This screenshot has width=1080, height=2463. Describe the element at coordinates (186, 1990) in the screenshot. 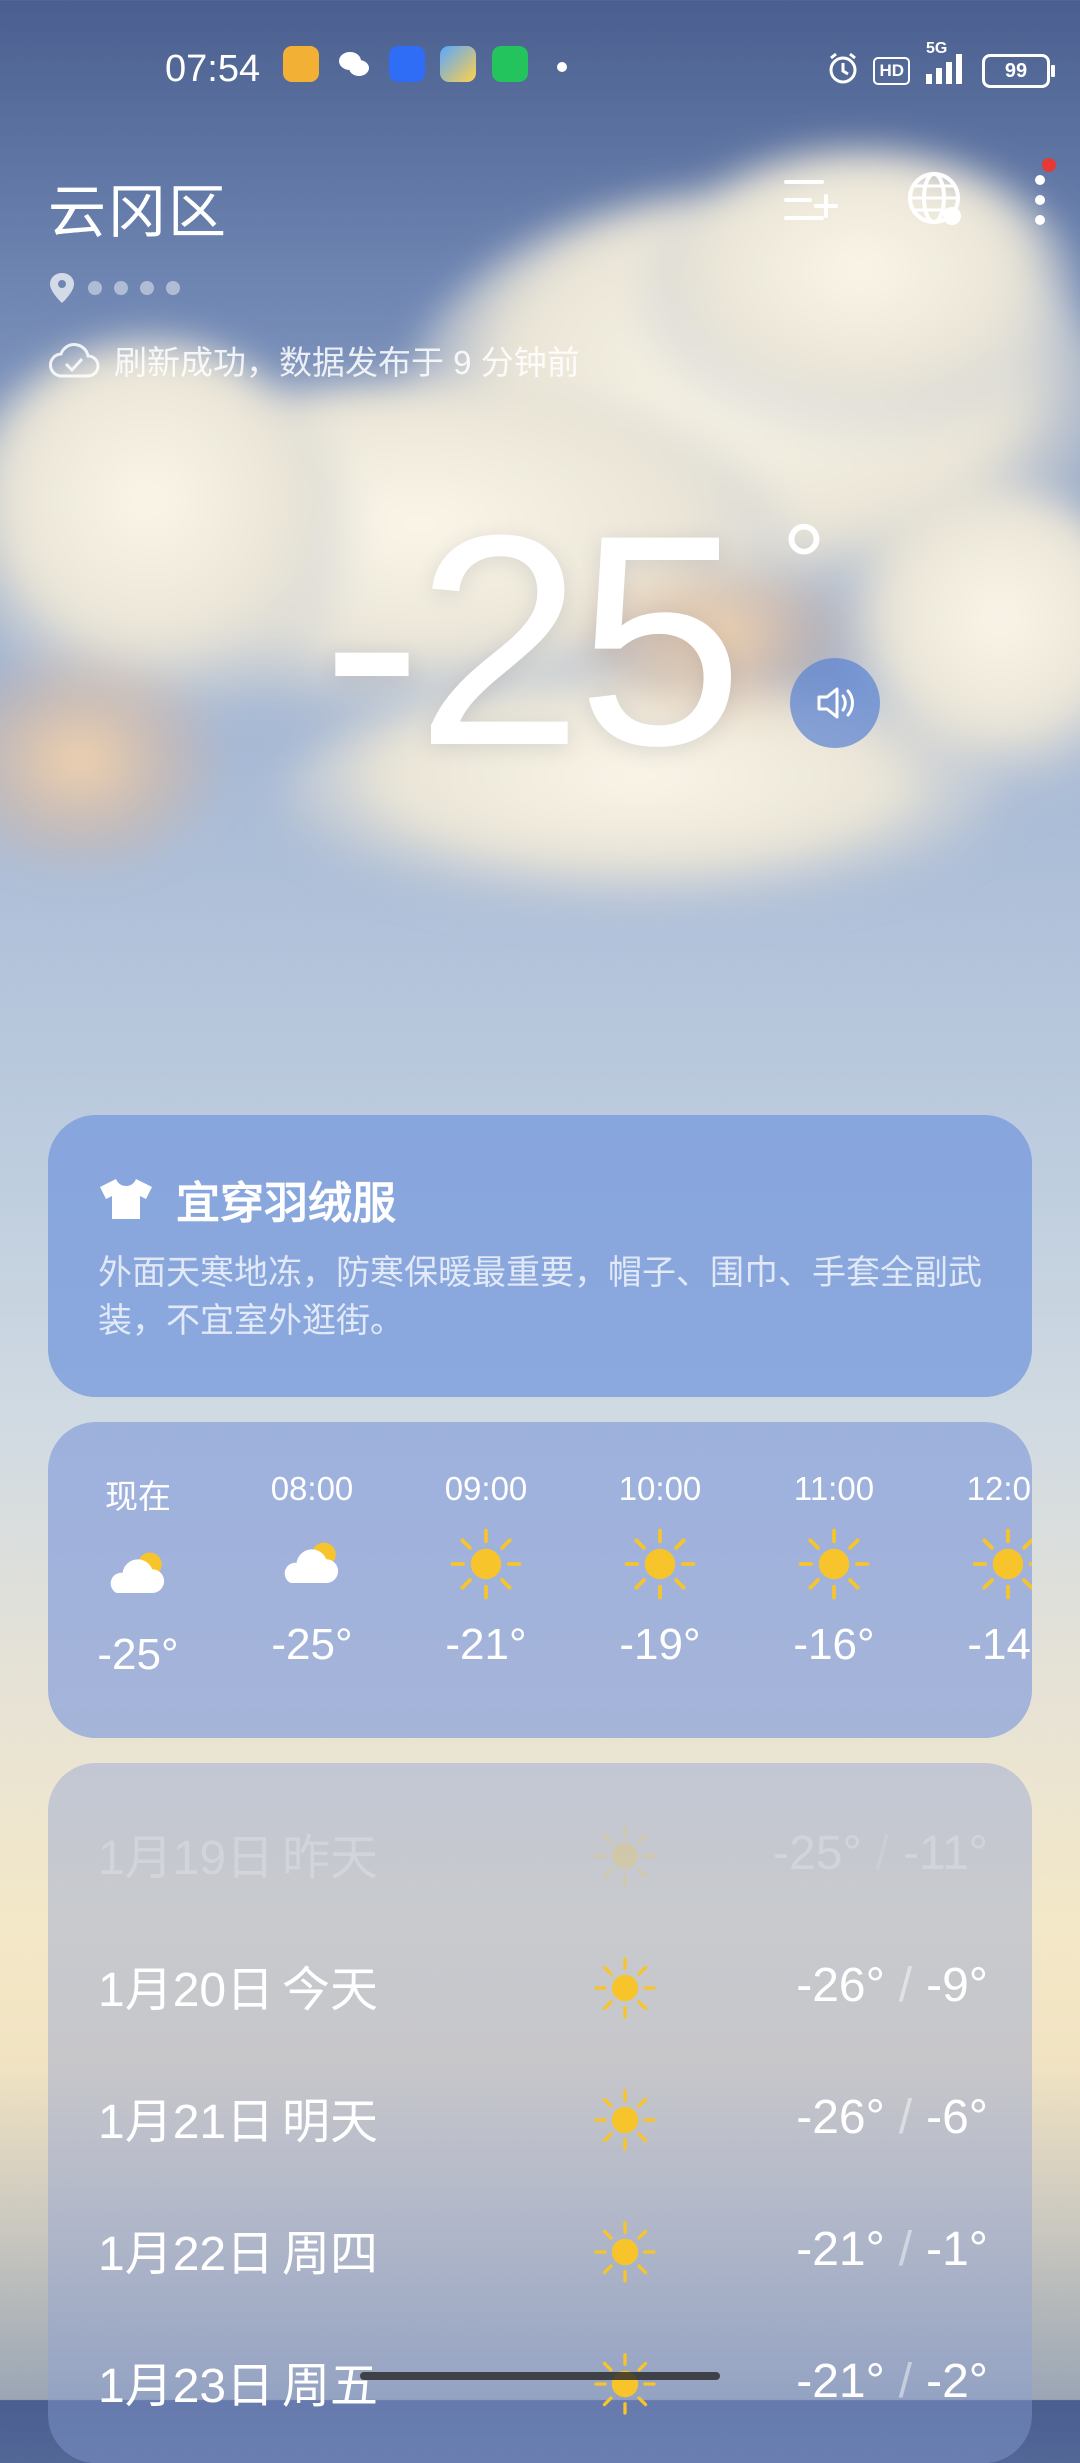

I see `day-date: 1月20日` at that location.